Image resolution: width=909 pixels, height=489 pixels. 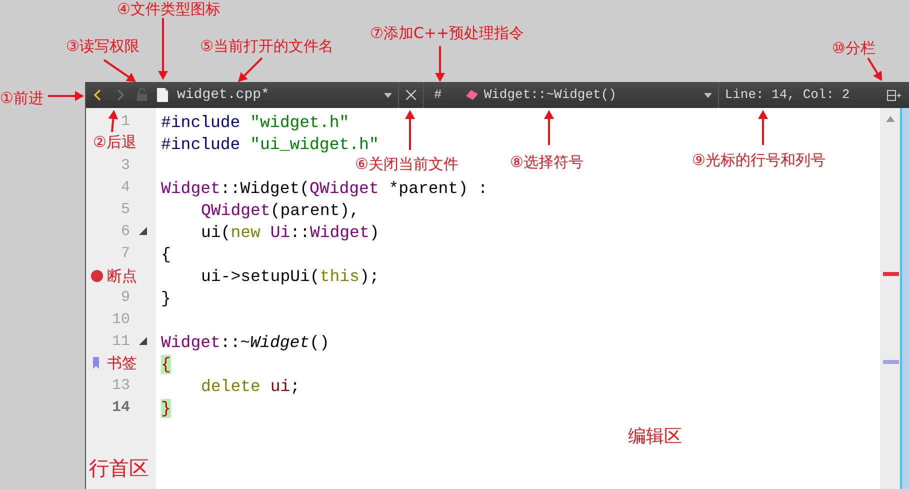 I want to click on code-line: ui->setupUi(this);, so click(x=290, y=277).